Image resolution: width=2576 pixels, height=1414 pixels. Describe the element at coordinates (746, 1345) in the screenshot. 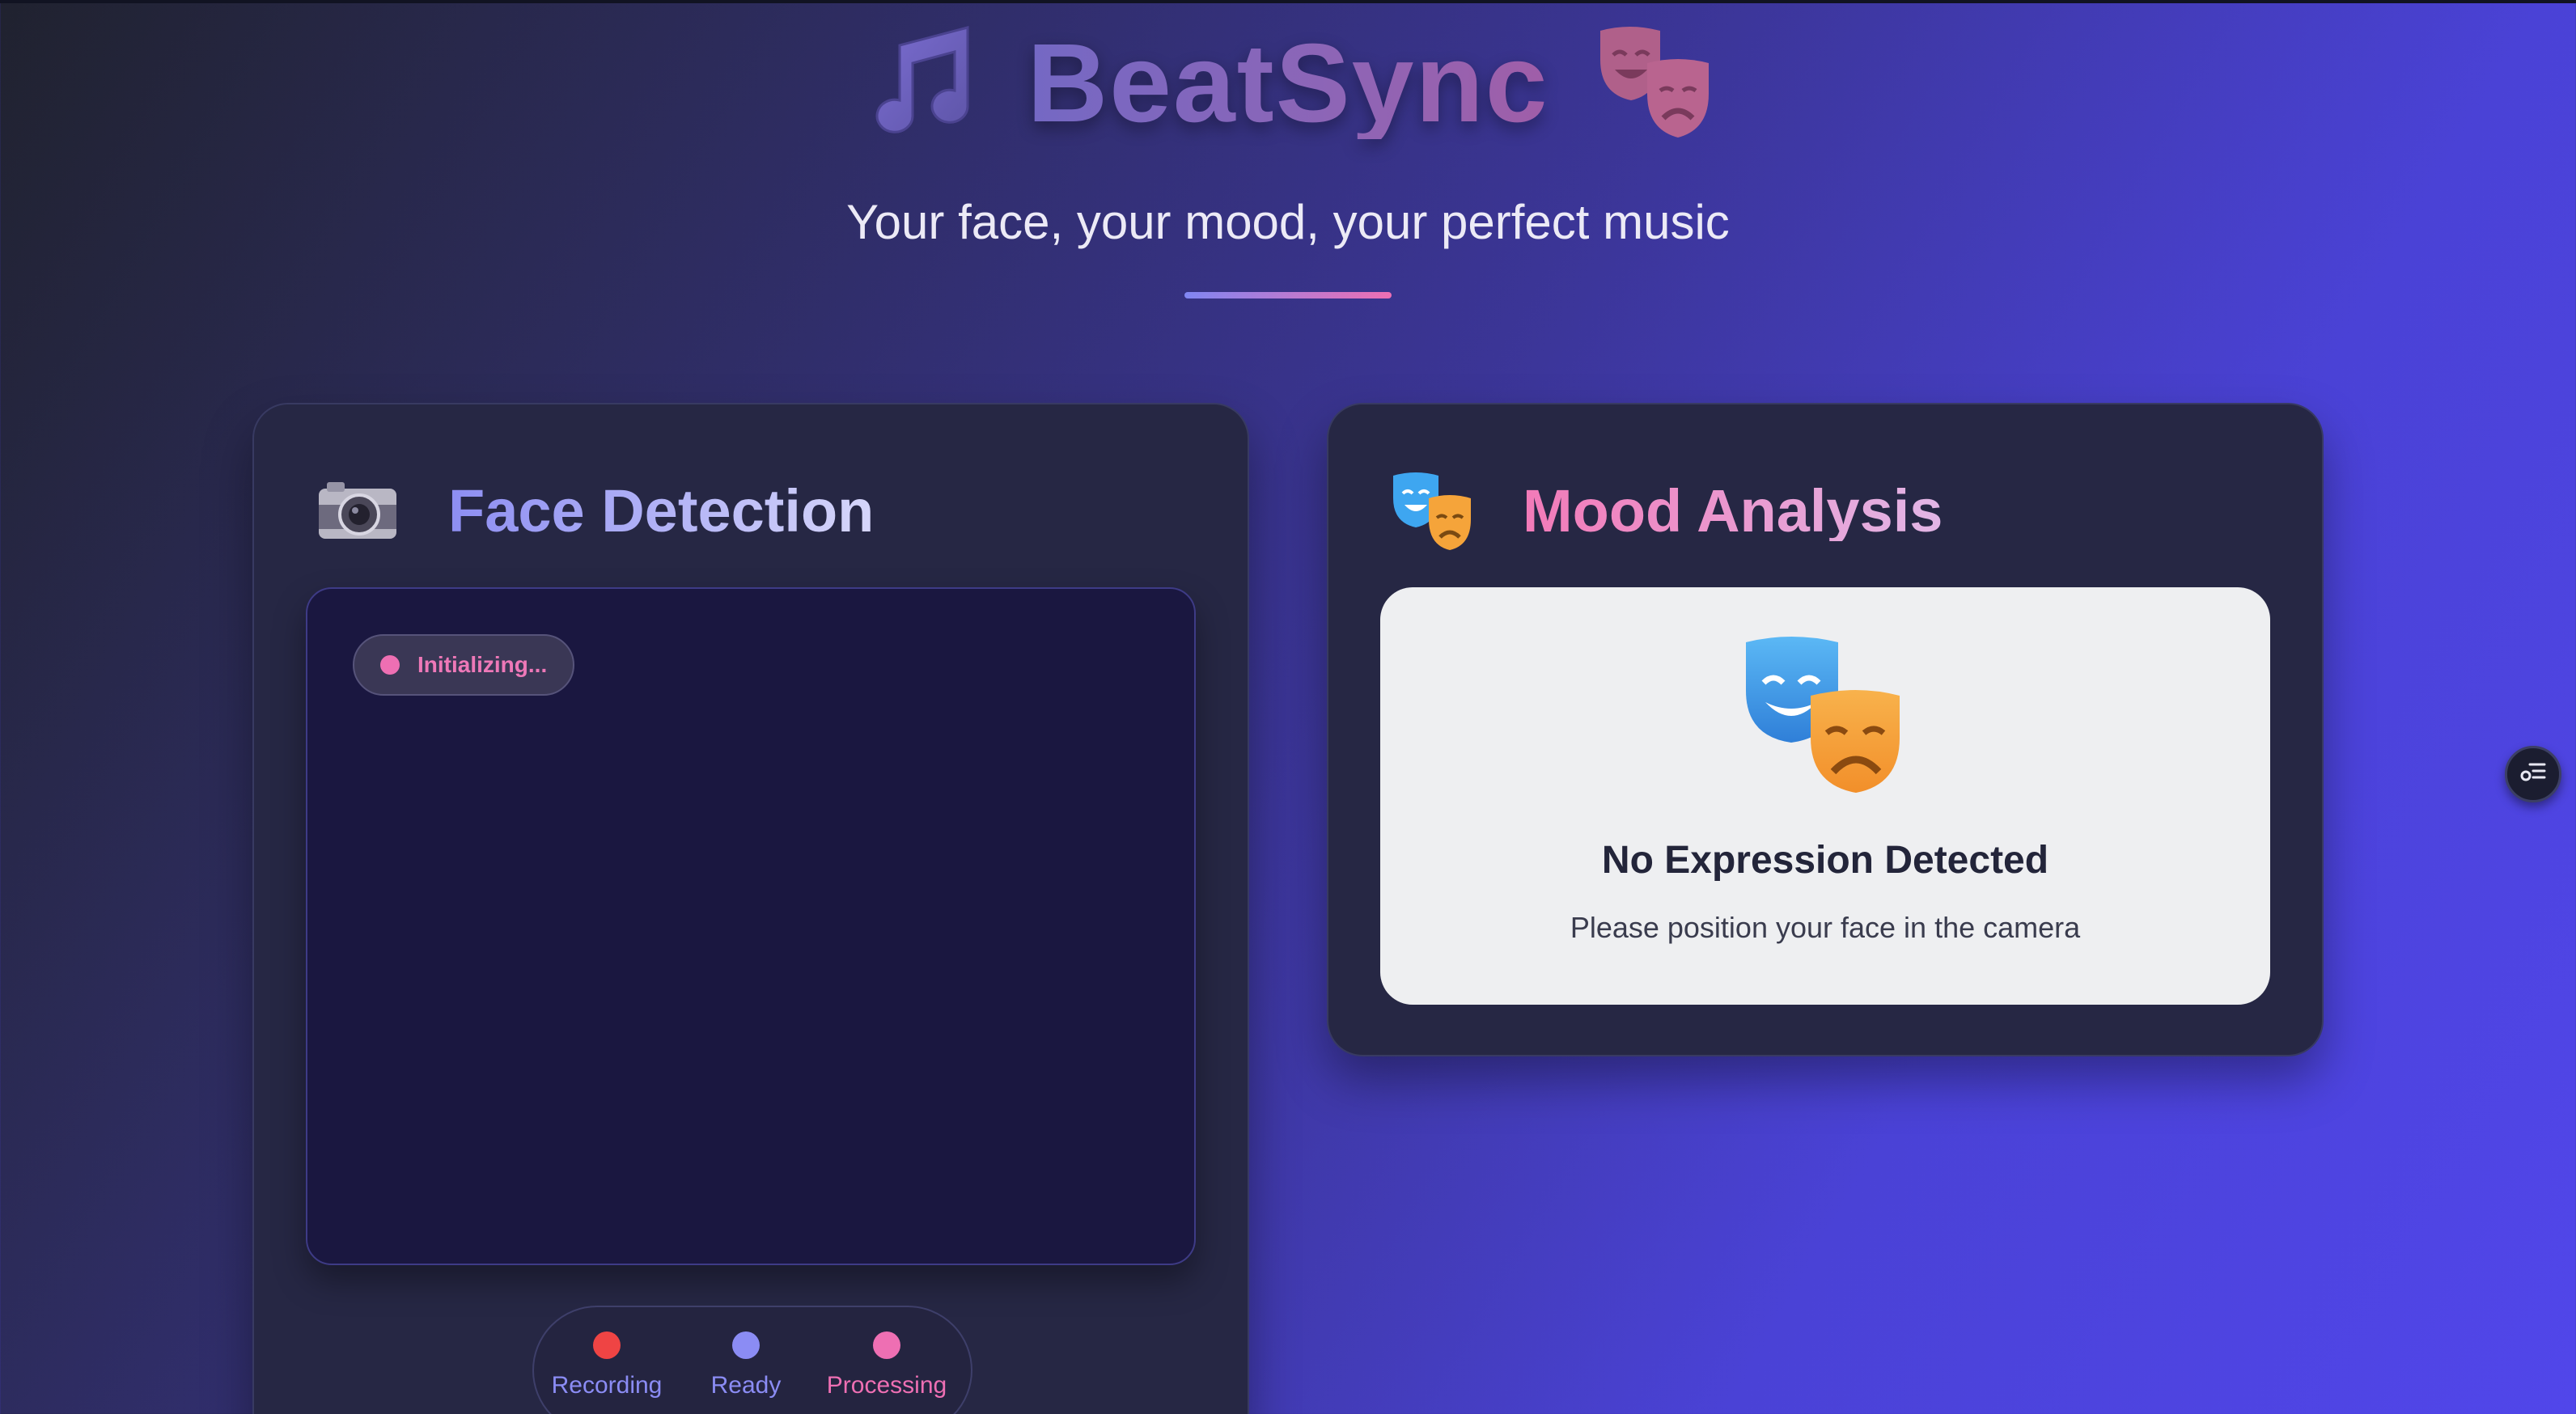

I see `ready-dot` at that location.